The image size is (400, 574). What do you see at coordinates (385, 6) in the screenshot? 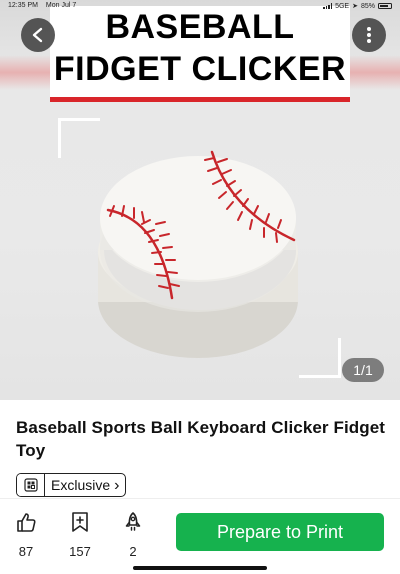
I see `battery-icon` at bounding box center [385, 6].